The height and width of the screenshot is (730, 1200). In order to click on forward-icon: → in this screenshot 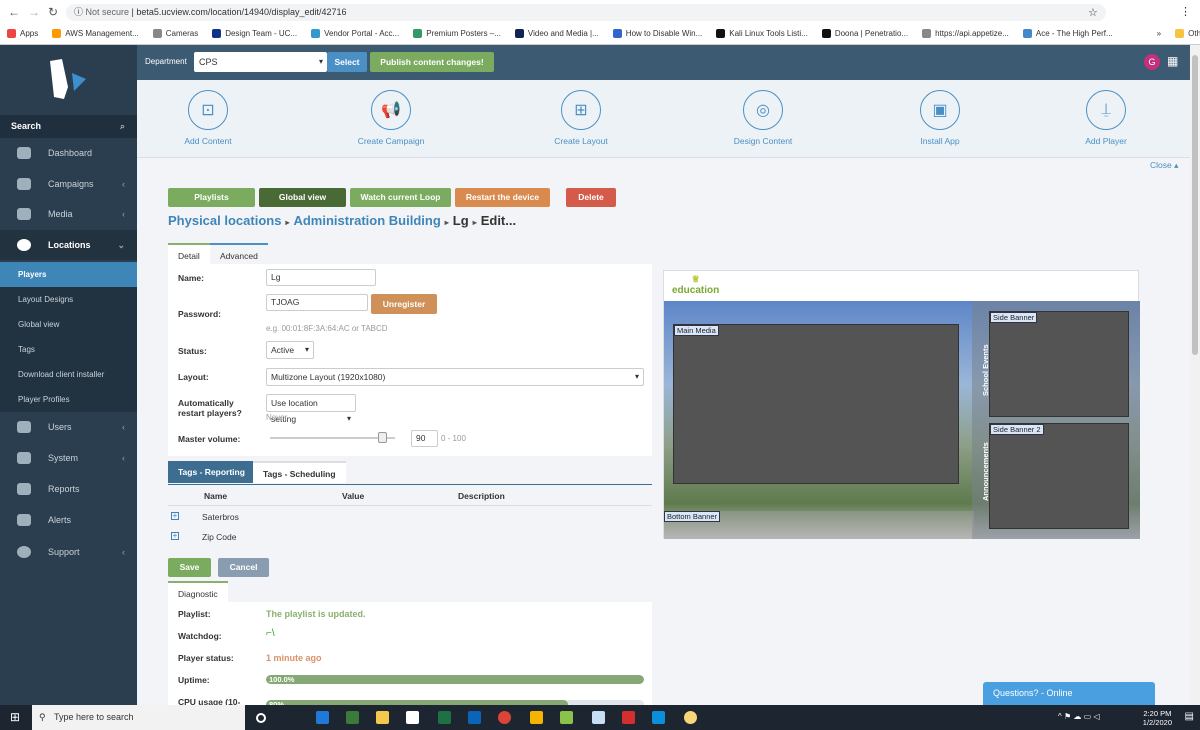, I will do `click(34, 12)`.